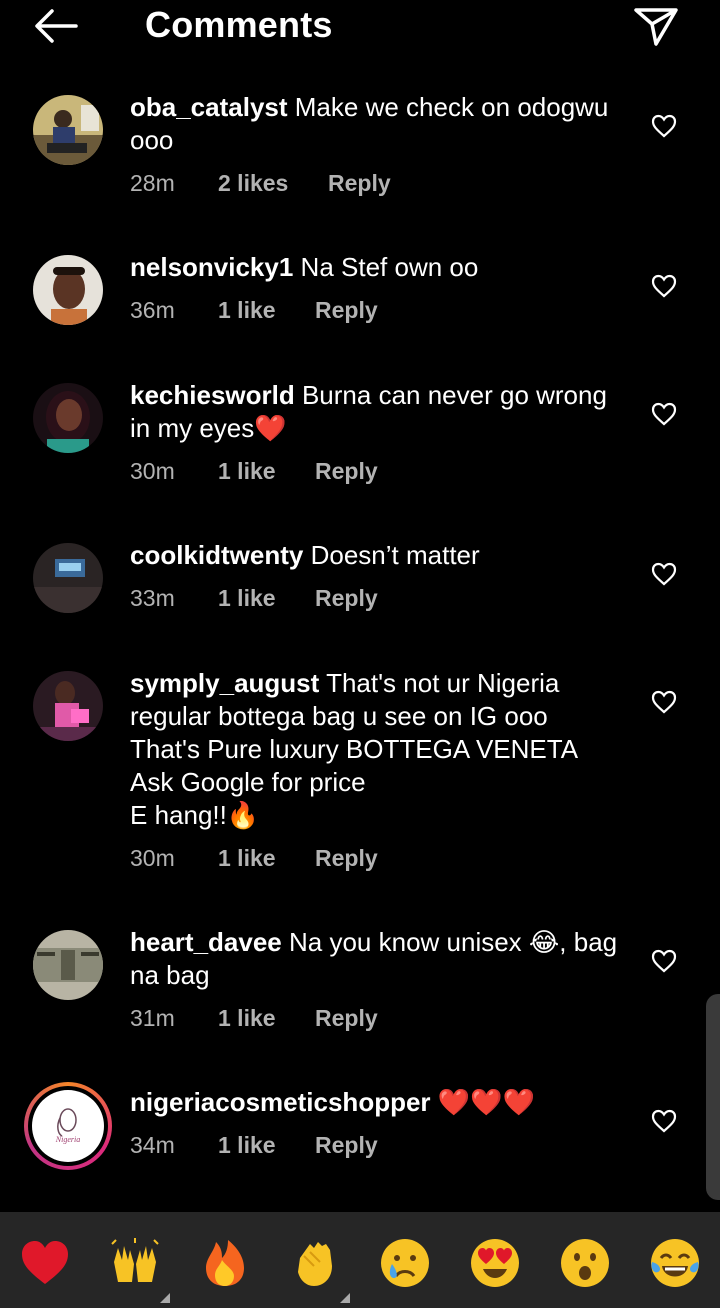 The height and width of the screenshot is (1308, 720). Describe the element at coordinates (360, 1260) in the screenshot. I see `emoji-bar` at that location.